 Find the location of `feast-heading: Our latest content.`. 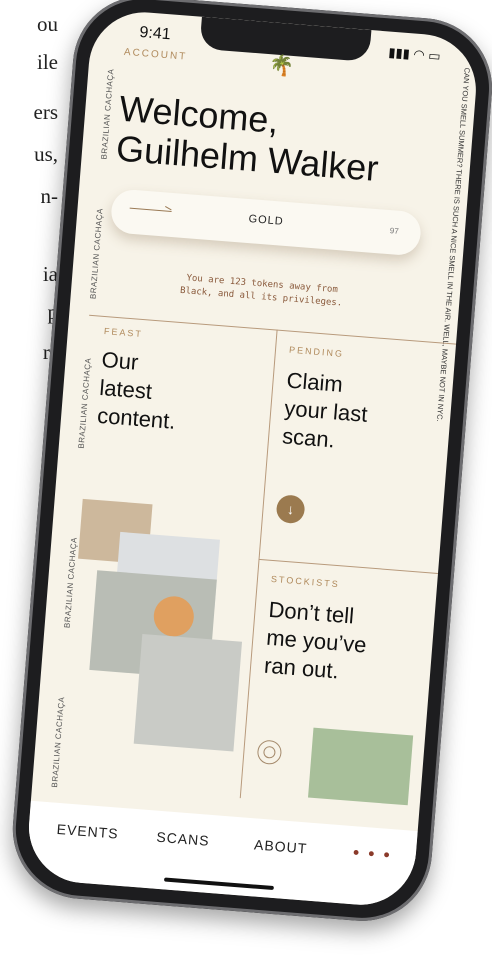

feast-heading: Our latest content. is located at coordinates (138, 391).